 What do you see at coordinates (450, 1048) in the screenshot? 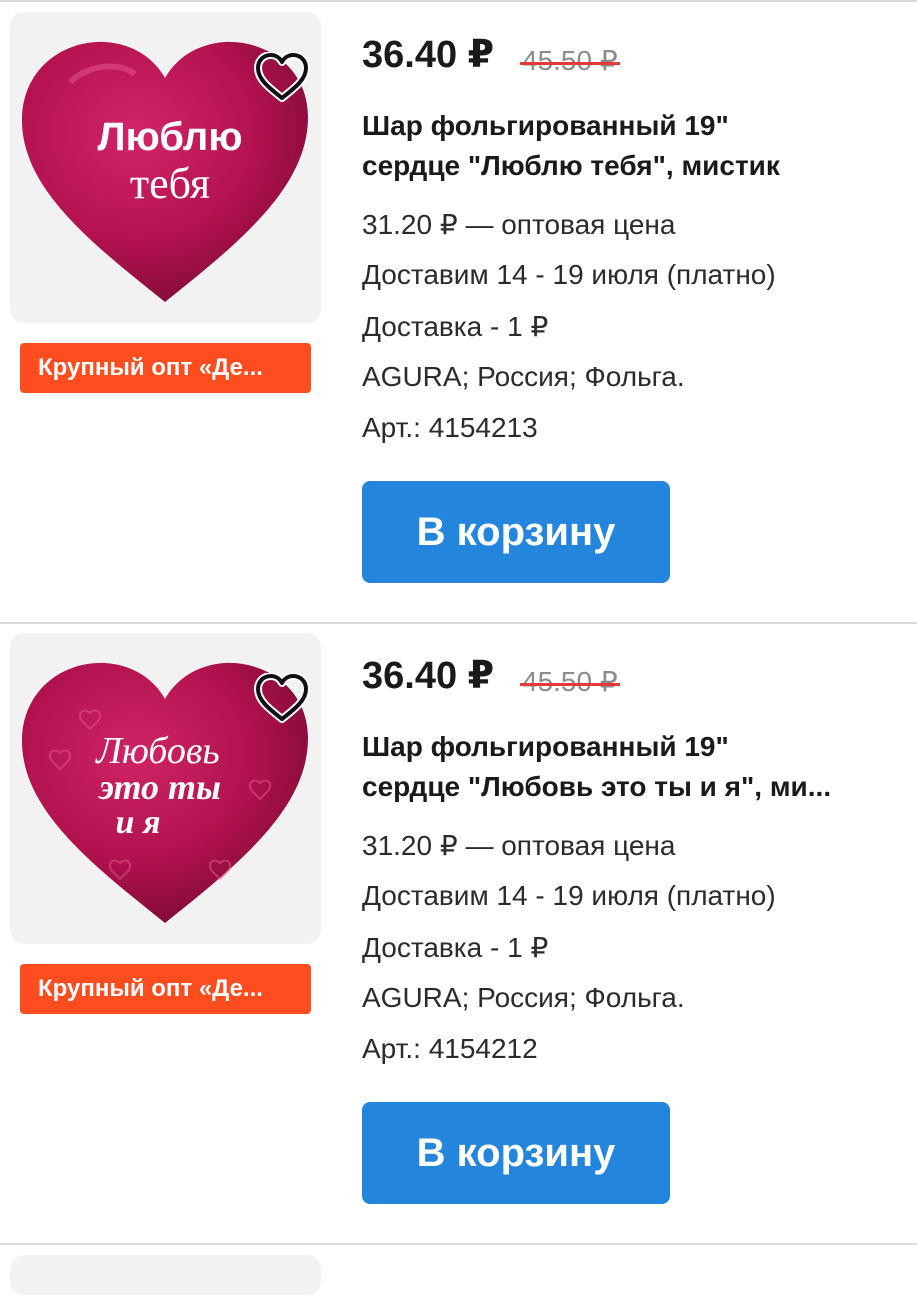
I see `product-sku: Арт.: 4154212` at bounding box center [450, 1048].